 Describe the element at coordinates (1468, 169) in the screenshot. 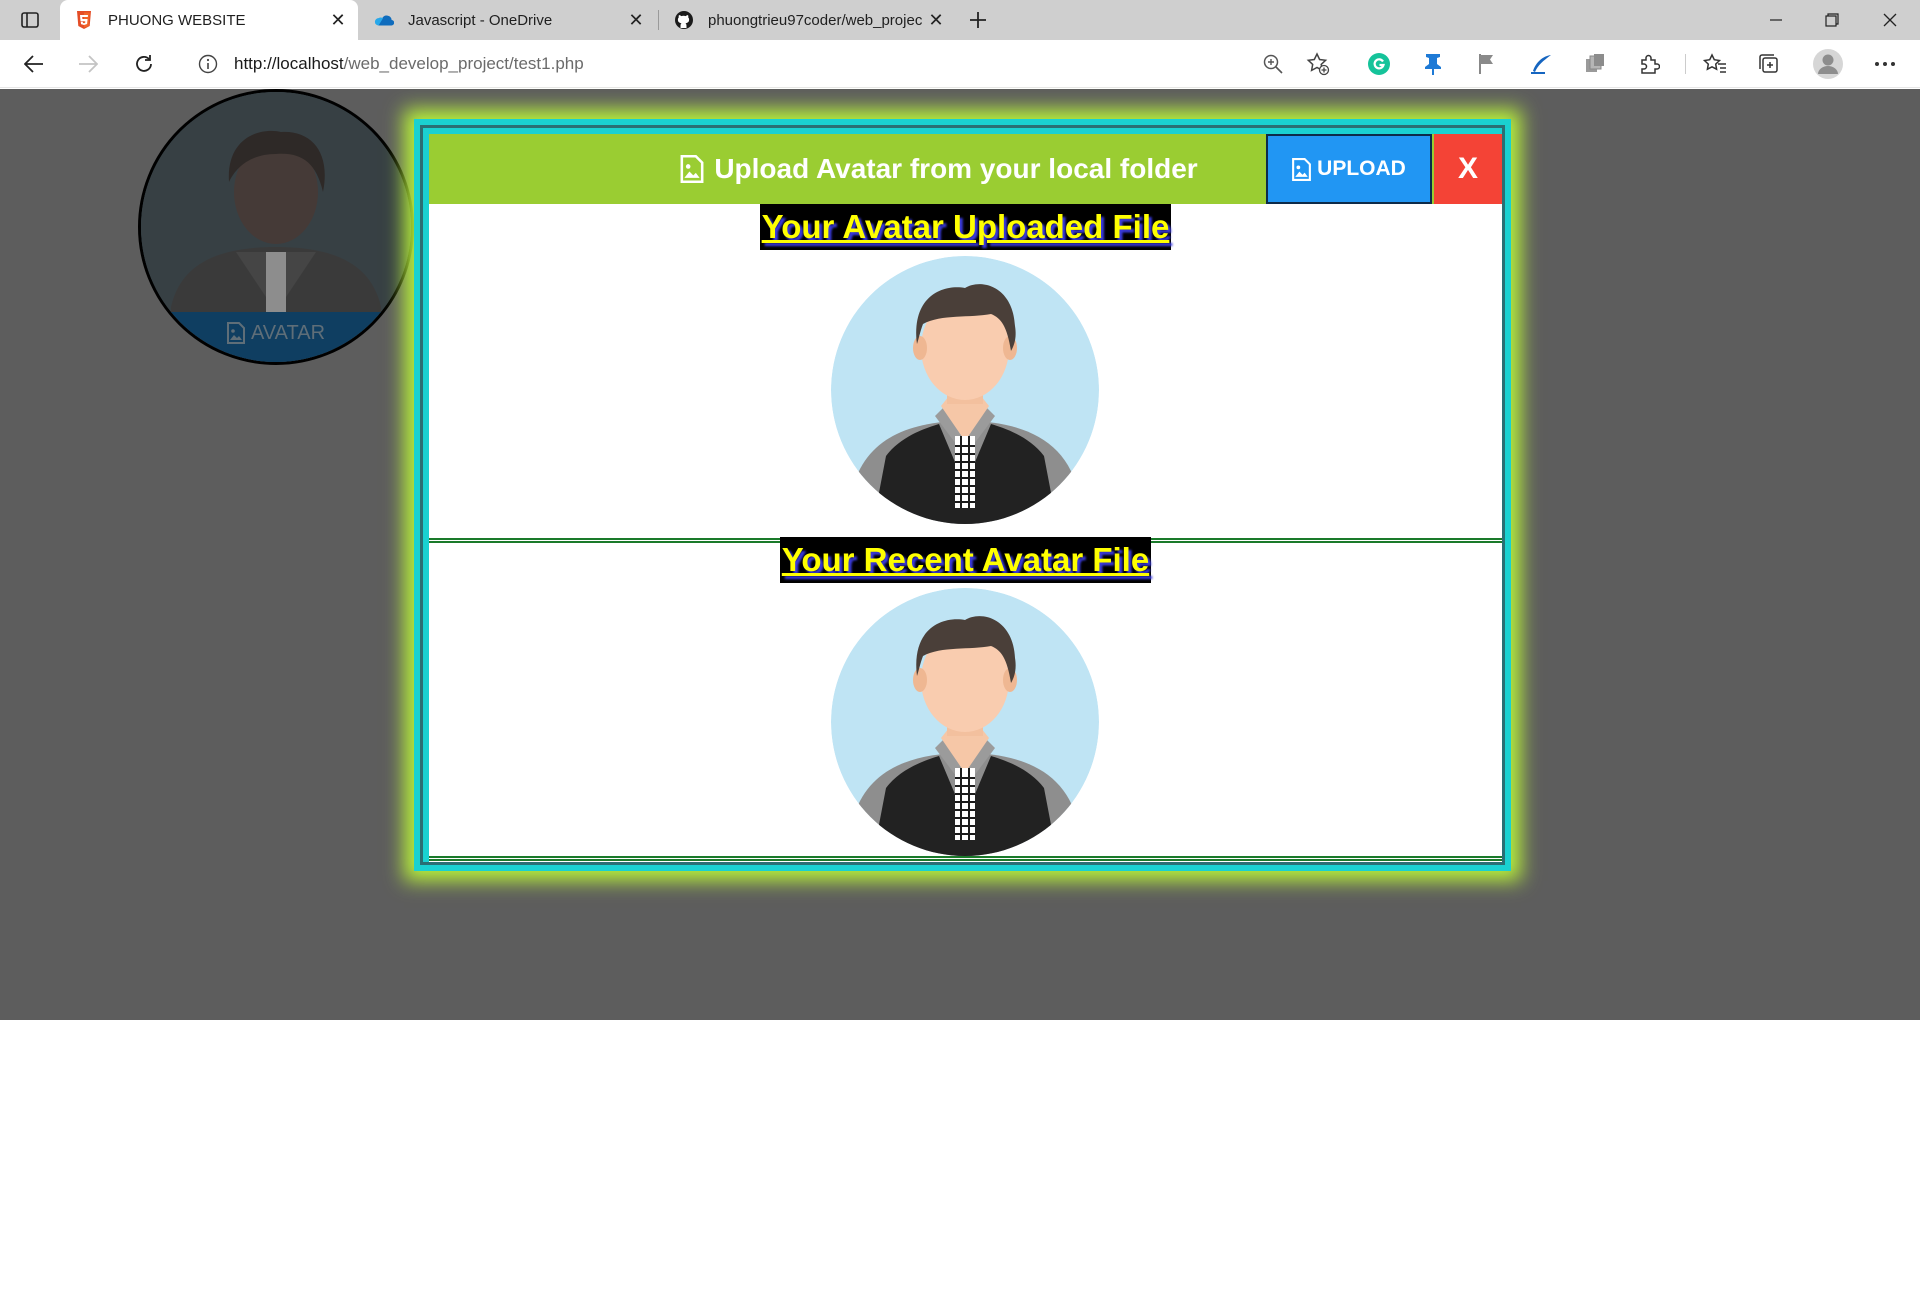

I see `close-modal-button: X` at that location.